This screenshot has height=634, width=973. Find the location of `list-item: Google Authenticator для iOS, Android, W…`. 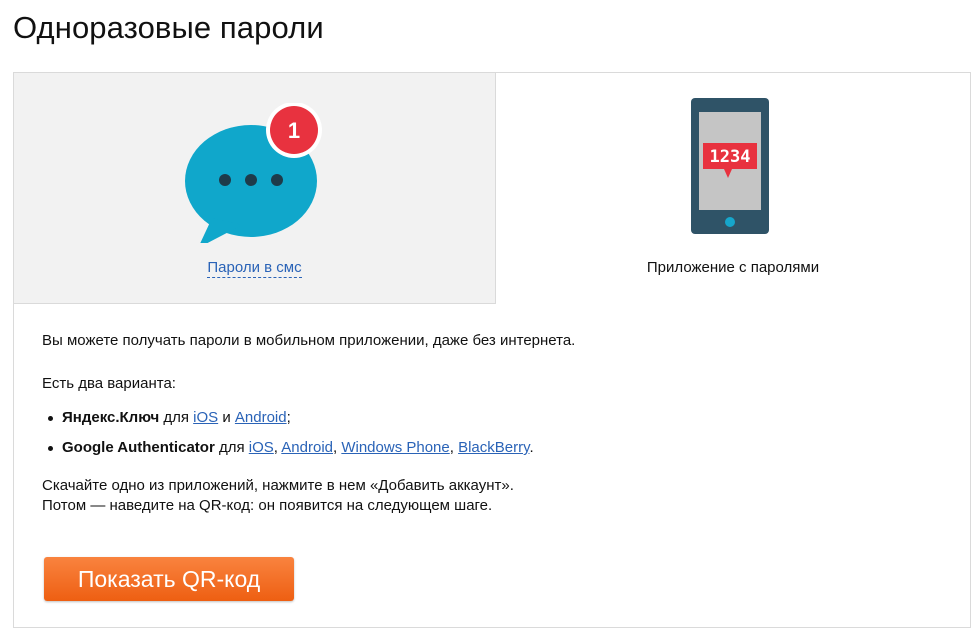

list-item: Google Authenticator для iOS, Android, W… is located at coordinates (291, 447).